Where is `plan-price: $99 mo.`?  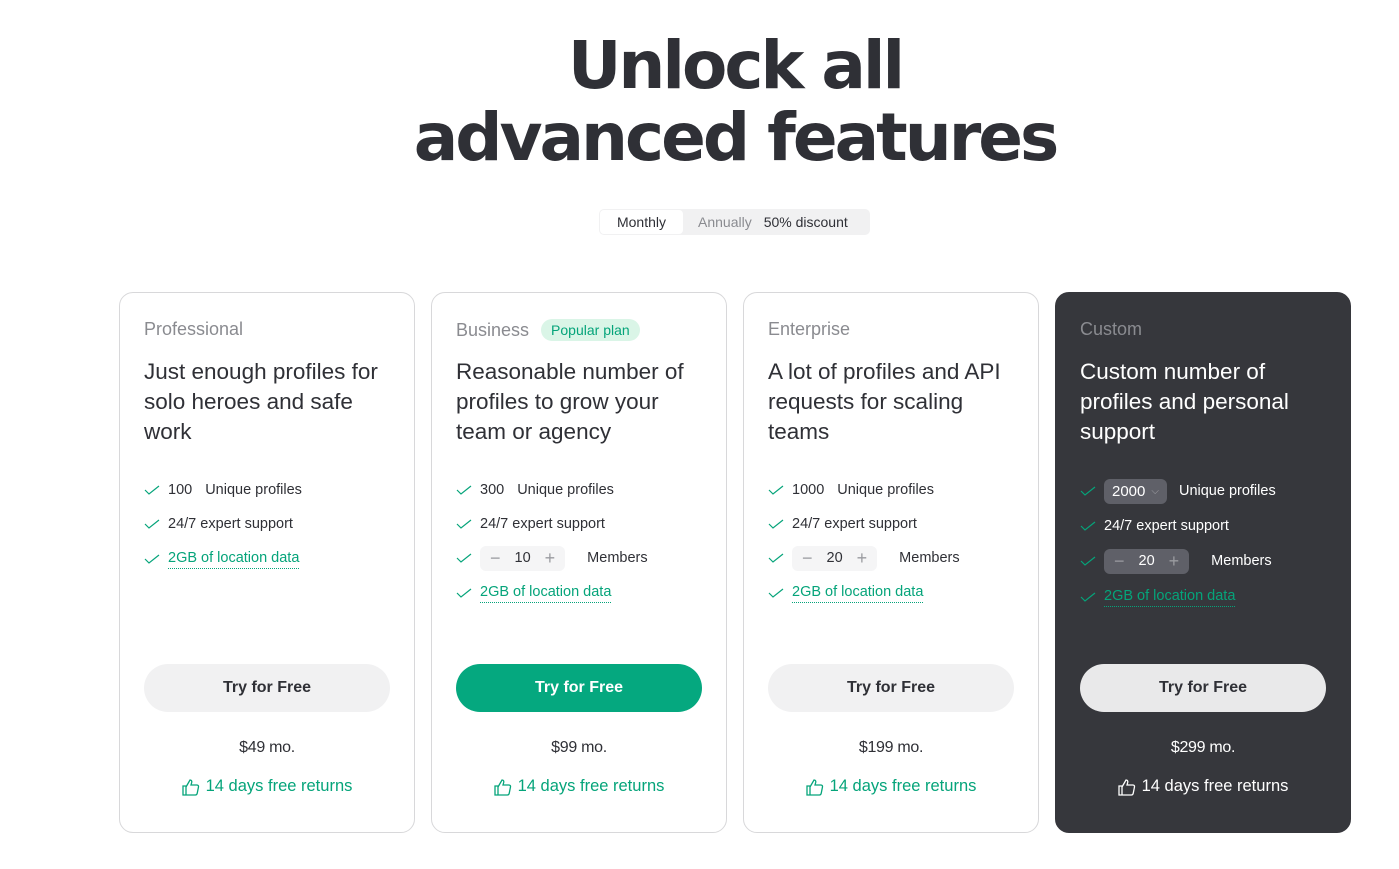
plan-price: $99 mo. is located at coordinates (579, 747).